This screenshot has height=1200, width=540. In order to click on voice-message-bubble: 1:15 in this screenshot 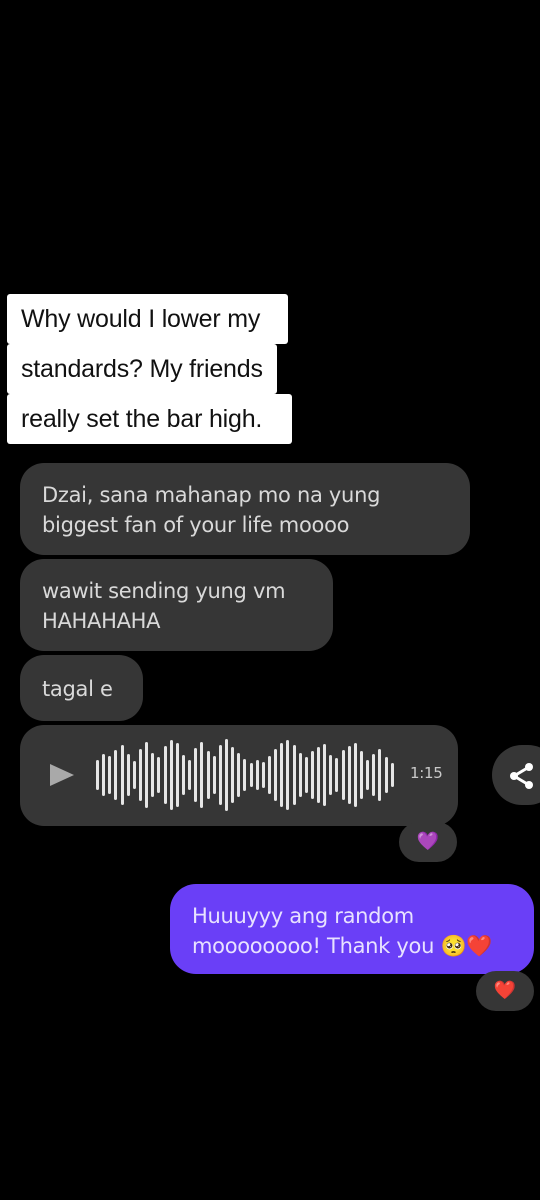, I will do `click(239, 775)`.